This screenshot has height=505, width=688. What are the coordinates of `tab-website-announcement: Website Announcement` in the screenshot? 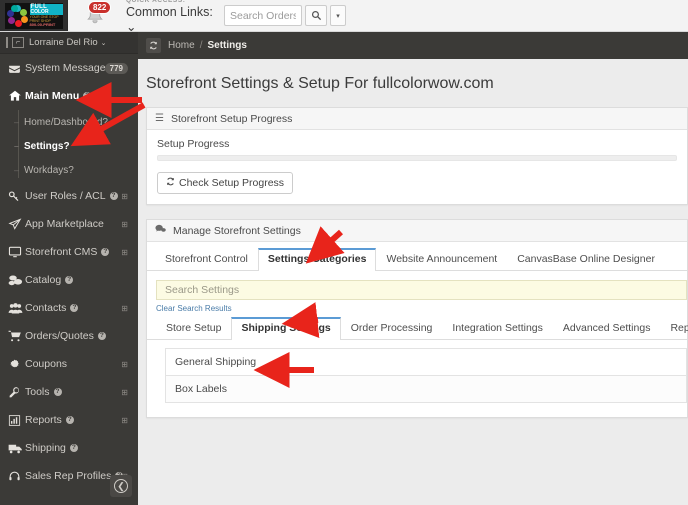 It's located at (441, 259).